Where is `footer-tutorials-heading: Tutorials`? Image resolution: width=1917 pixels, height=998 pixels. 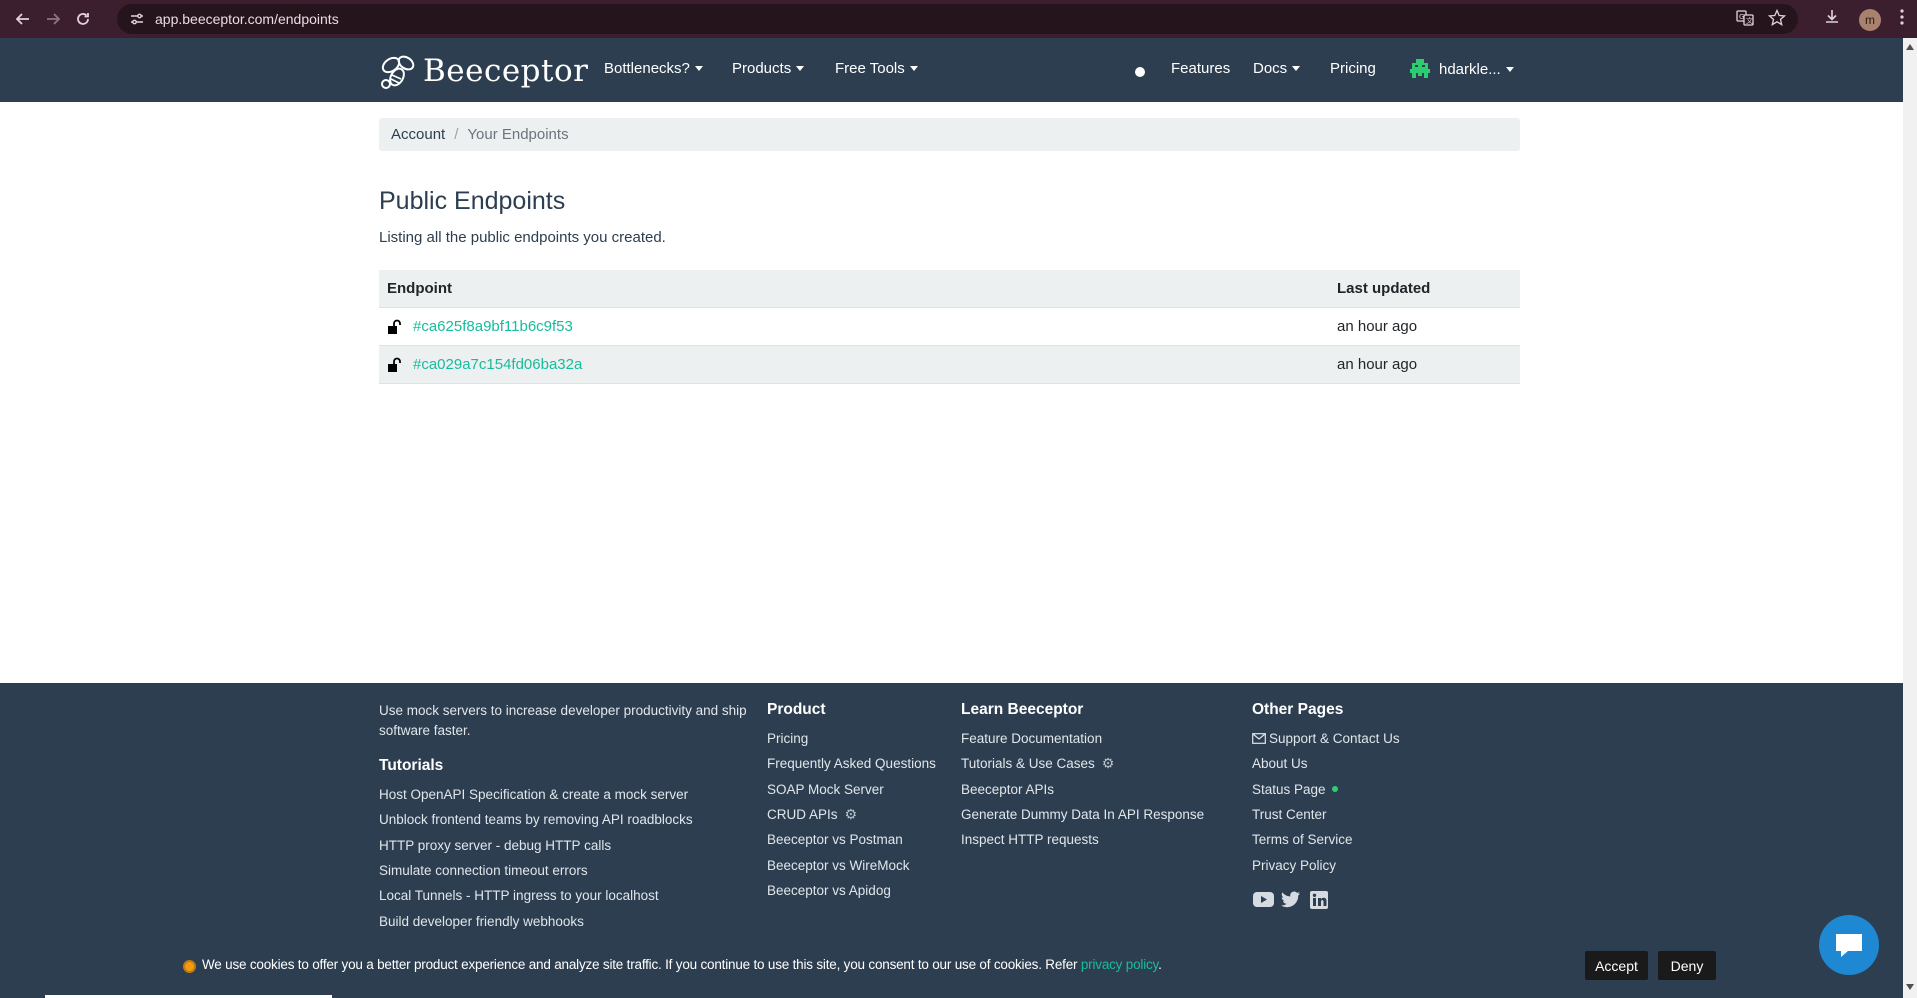
footer-tutorials-heading: Tutorials is located at coordinates (411, 765).